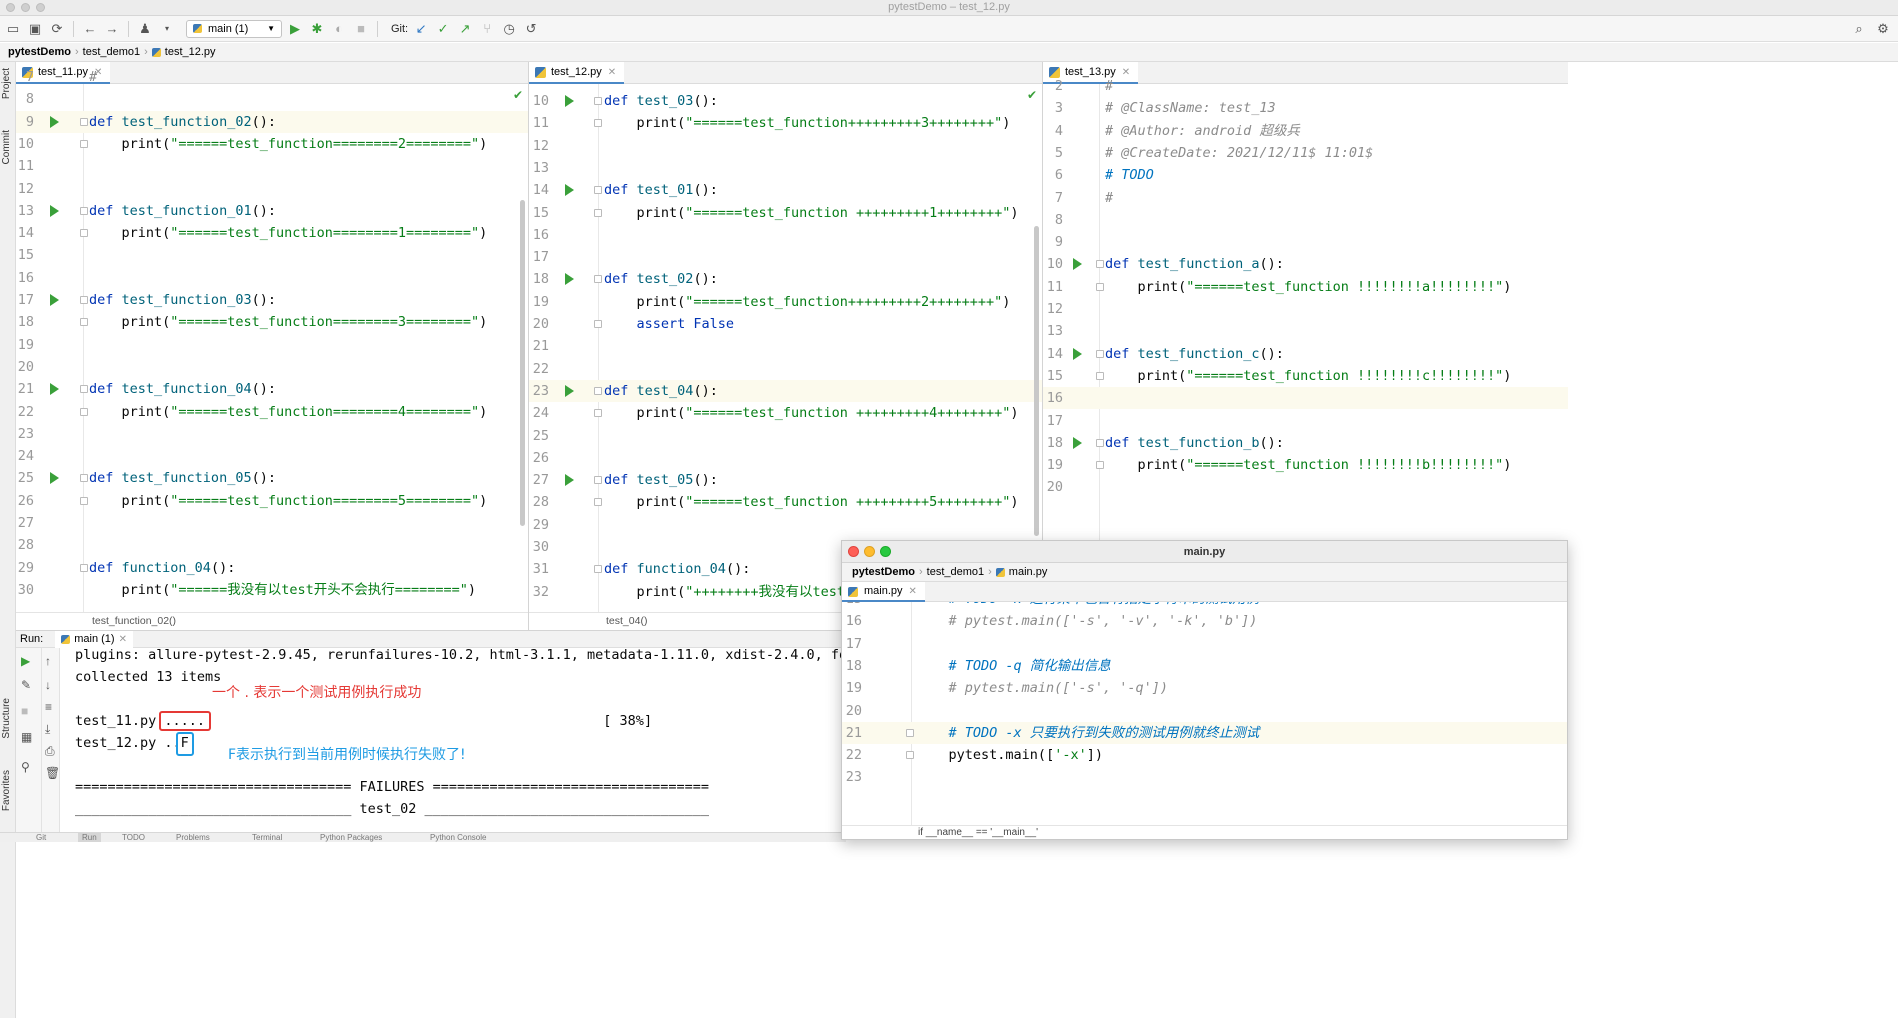 This screenshot has height=1018, width=1898. I want to click on git-commit-icon: ✓, so click(443, 29).